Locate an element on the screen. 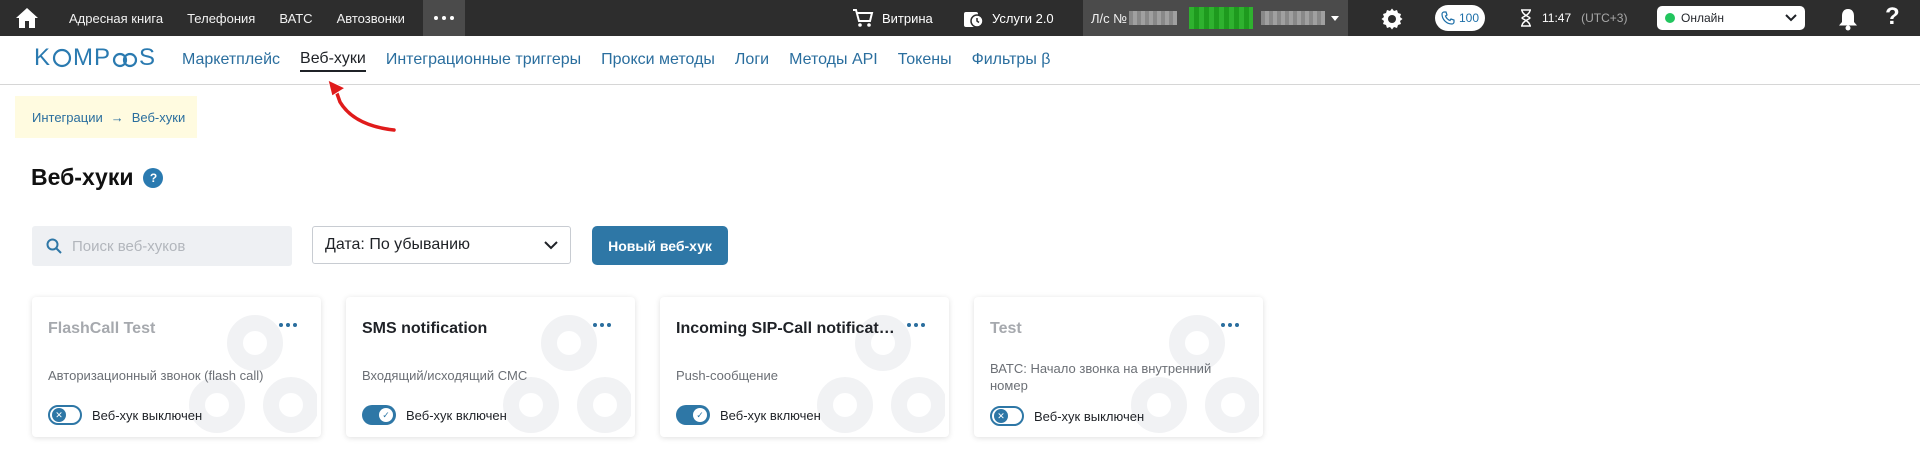 This screenshot has height=457, width=1920. active-calls-badge: 100 is located at coordinates (1460, 18).